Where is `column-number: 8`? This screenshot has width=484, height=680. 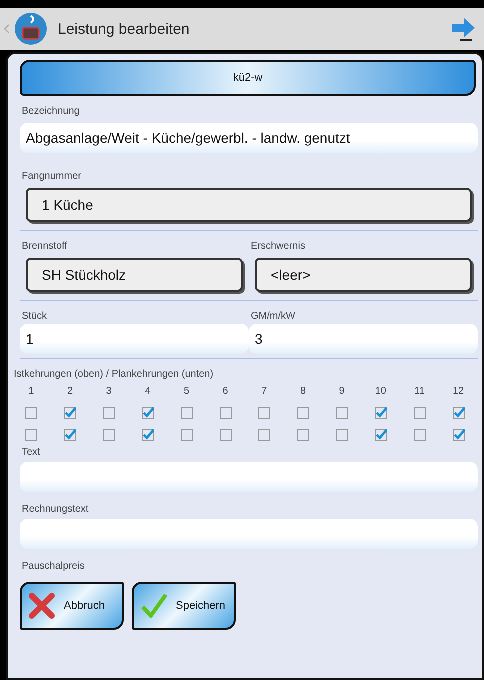
column-number: 8 is located at coordinates (303, 391).